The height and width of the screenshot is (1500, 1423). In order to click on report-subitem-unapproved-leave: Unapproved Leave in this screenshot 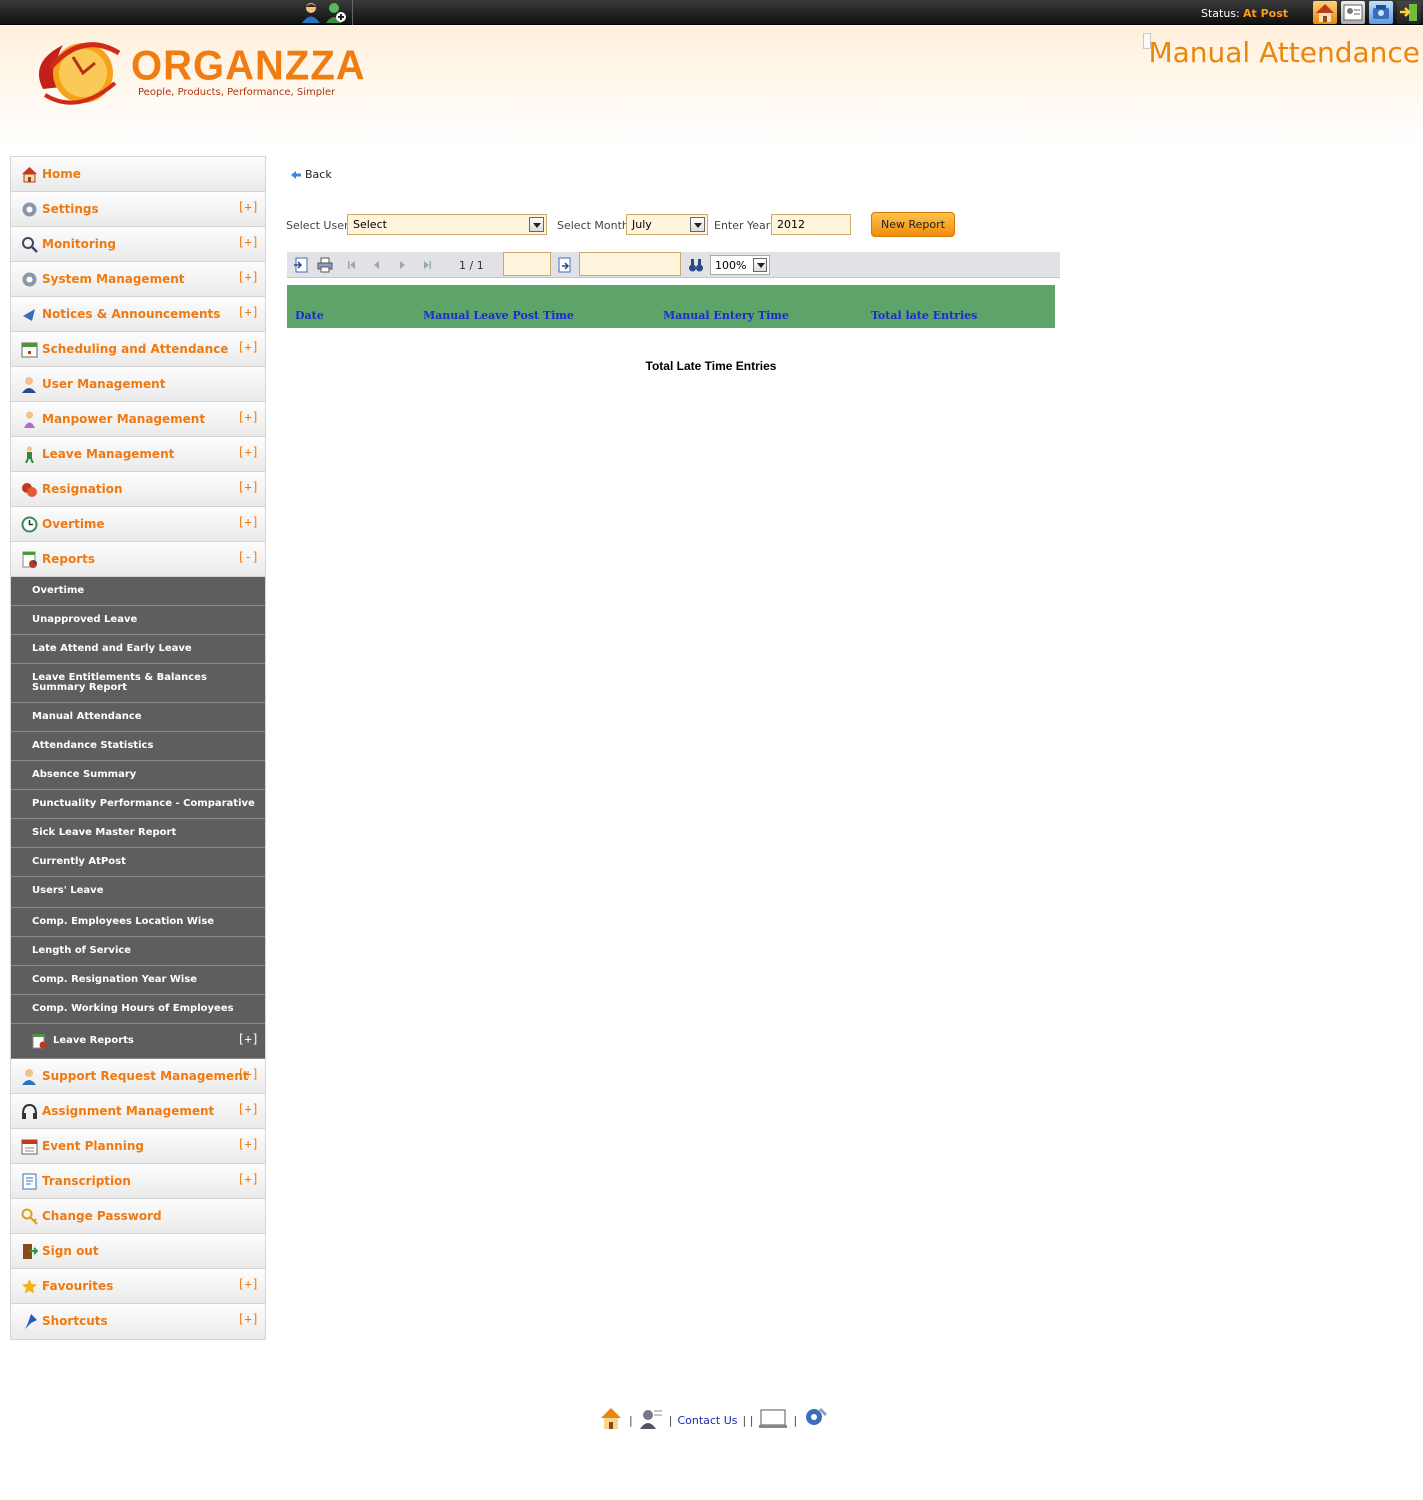, I will do `click(138, 620)`.